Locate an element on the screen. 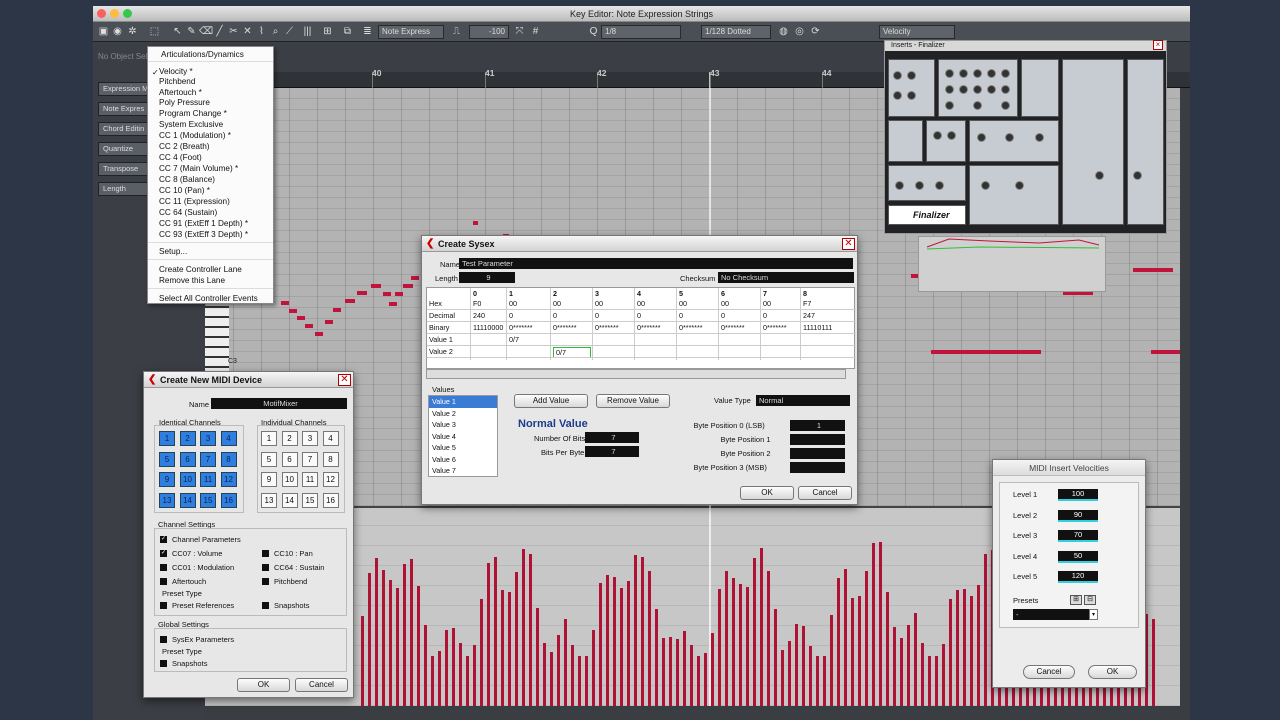 This screenshot has height=720, width=1280. presets-select: - is located at coordinates (1051, 614).